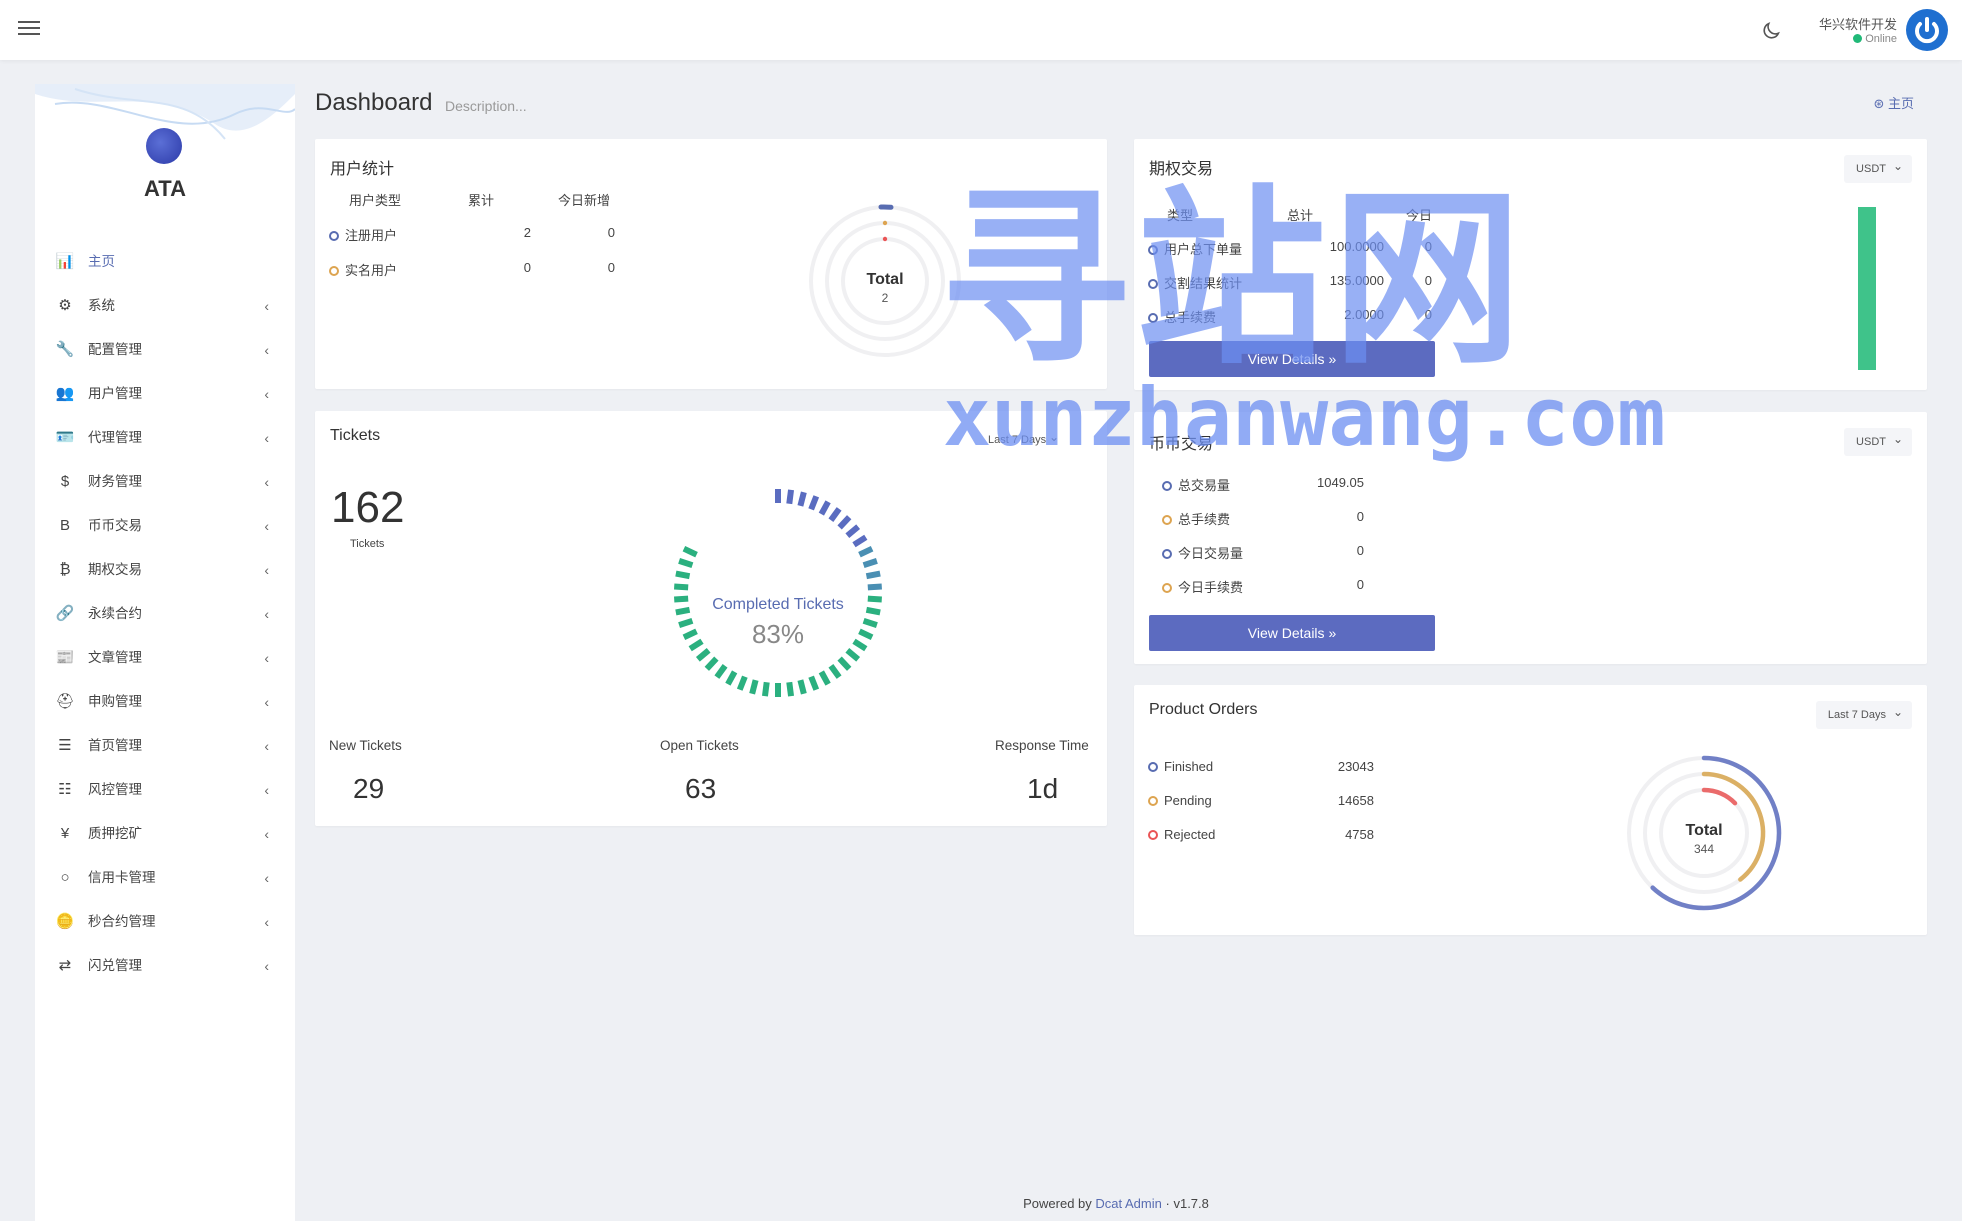 This screenshot has height=1221, width=1962. I want to click on avatar, so click(1927, 30).